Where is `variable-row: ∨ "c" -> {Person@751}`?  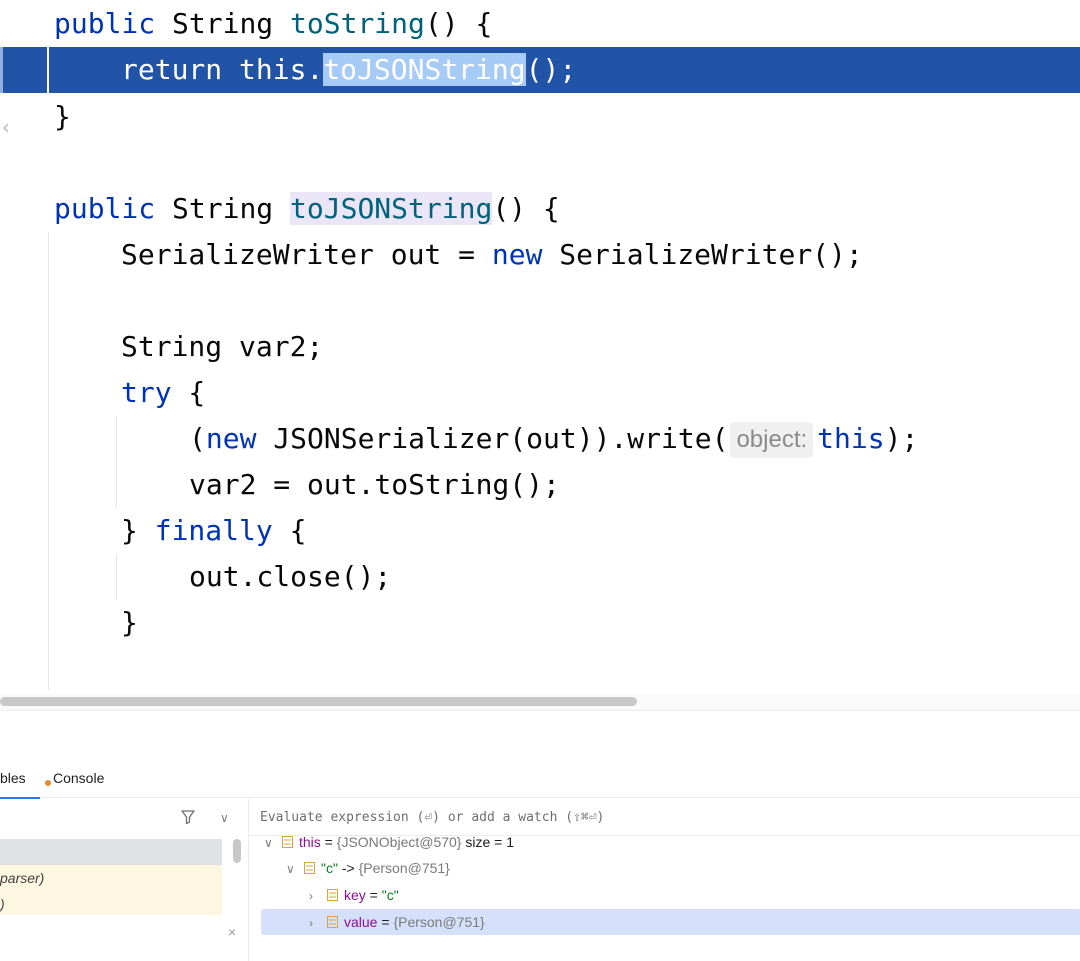
variable-row: ∨ "c" -> {Person@751} is located at coordinates (368, 868).